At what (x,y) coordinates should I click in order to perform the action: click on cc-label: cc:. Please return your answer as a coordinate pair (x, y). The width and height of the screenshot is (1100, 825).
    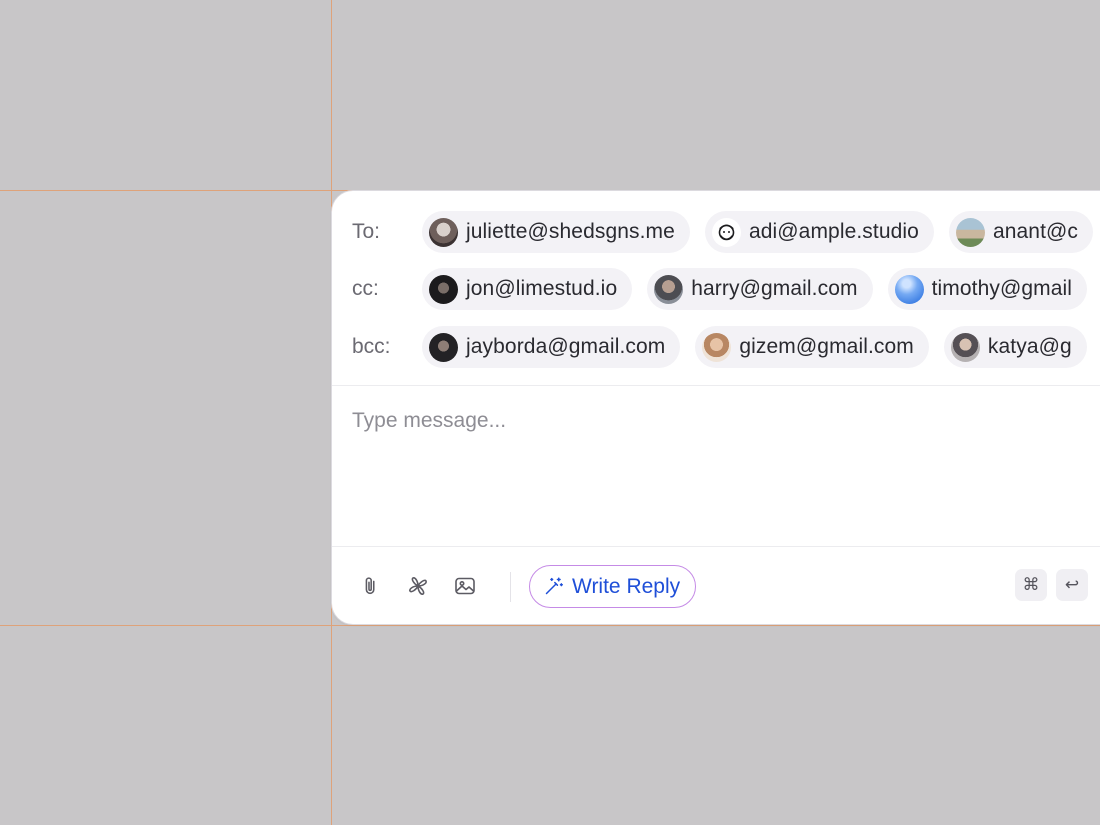
    Looking at the image, I should click on (365, 288).